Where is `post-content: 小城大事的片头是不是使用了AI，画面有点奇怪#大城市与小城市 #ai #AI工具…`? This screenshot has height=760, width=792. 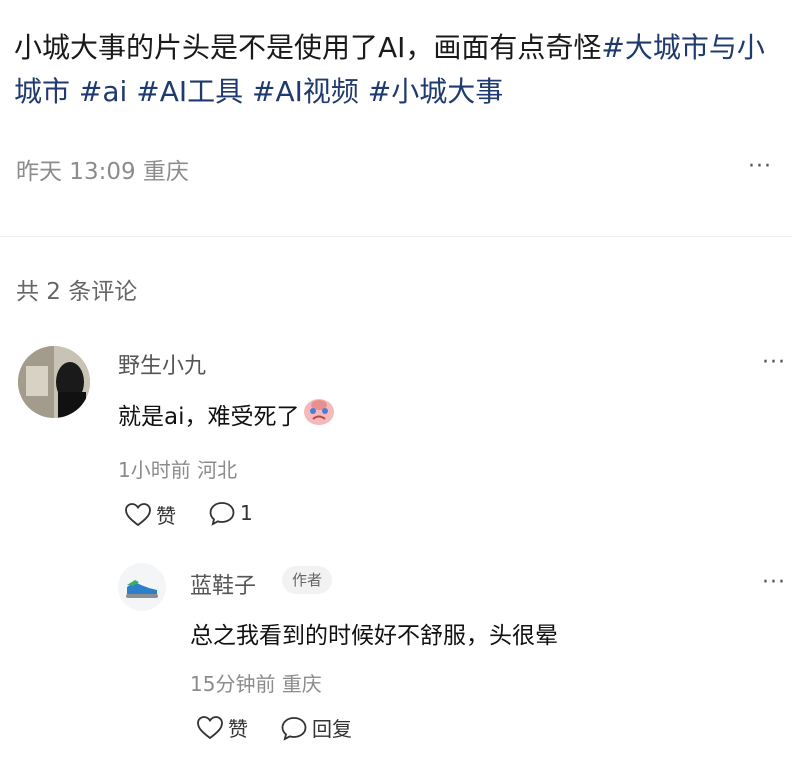
post-content: 小城大事的片头是不是使用了AI，画面有点奇怪#大城市与小城市 #ai #AI工具… is located at coordinates (396, 70).